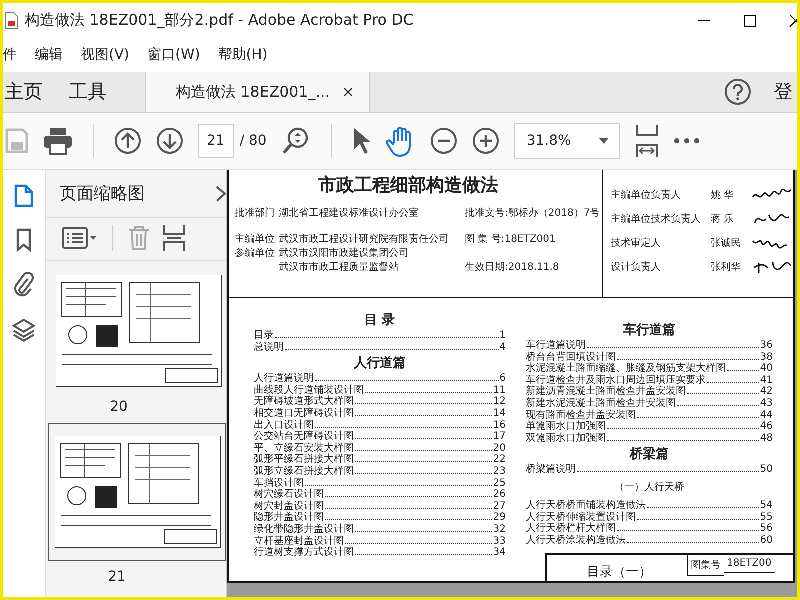 The image size is (800, 600). What do you see at coordinates (349, 214) in the screenshot?
I see `field-value: 湖北省工程建设标准设计办公室` at bounding box center [349, 214].